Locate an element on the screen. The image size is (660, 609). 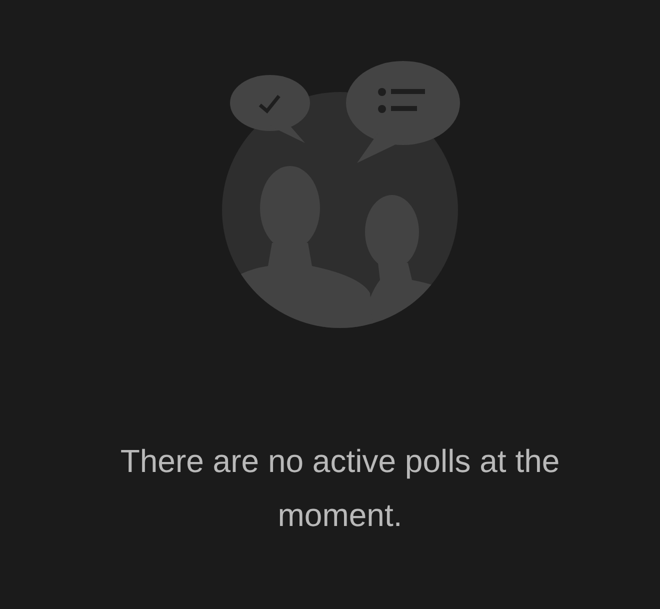
empty-state-message: There are no active polls at the moment. is located at coordinates (340, 488).